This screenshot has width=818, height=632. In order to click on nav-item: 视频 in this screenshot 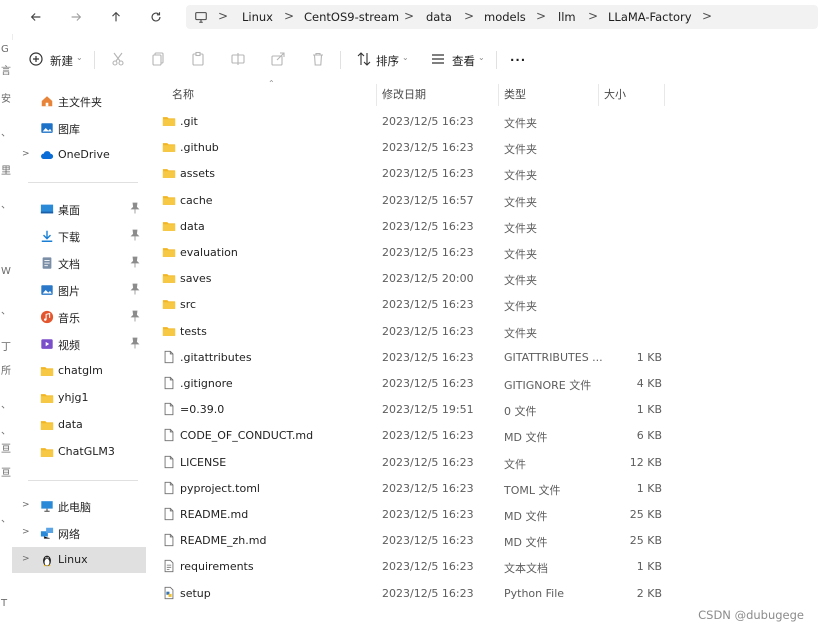, I will do `click(79, 344)`.